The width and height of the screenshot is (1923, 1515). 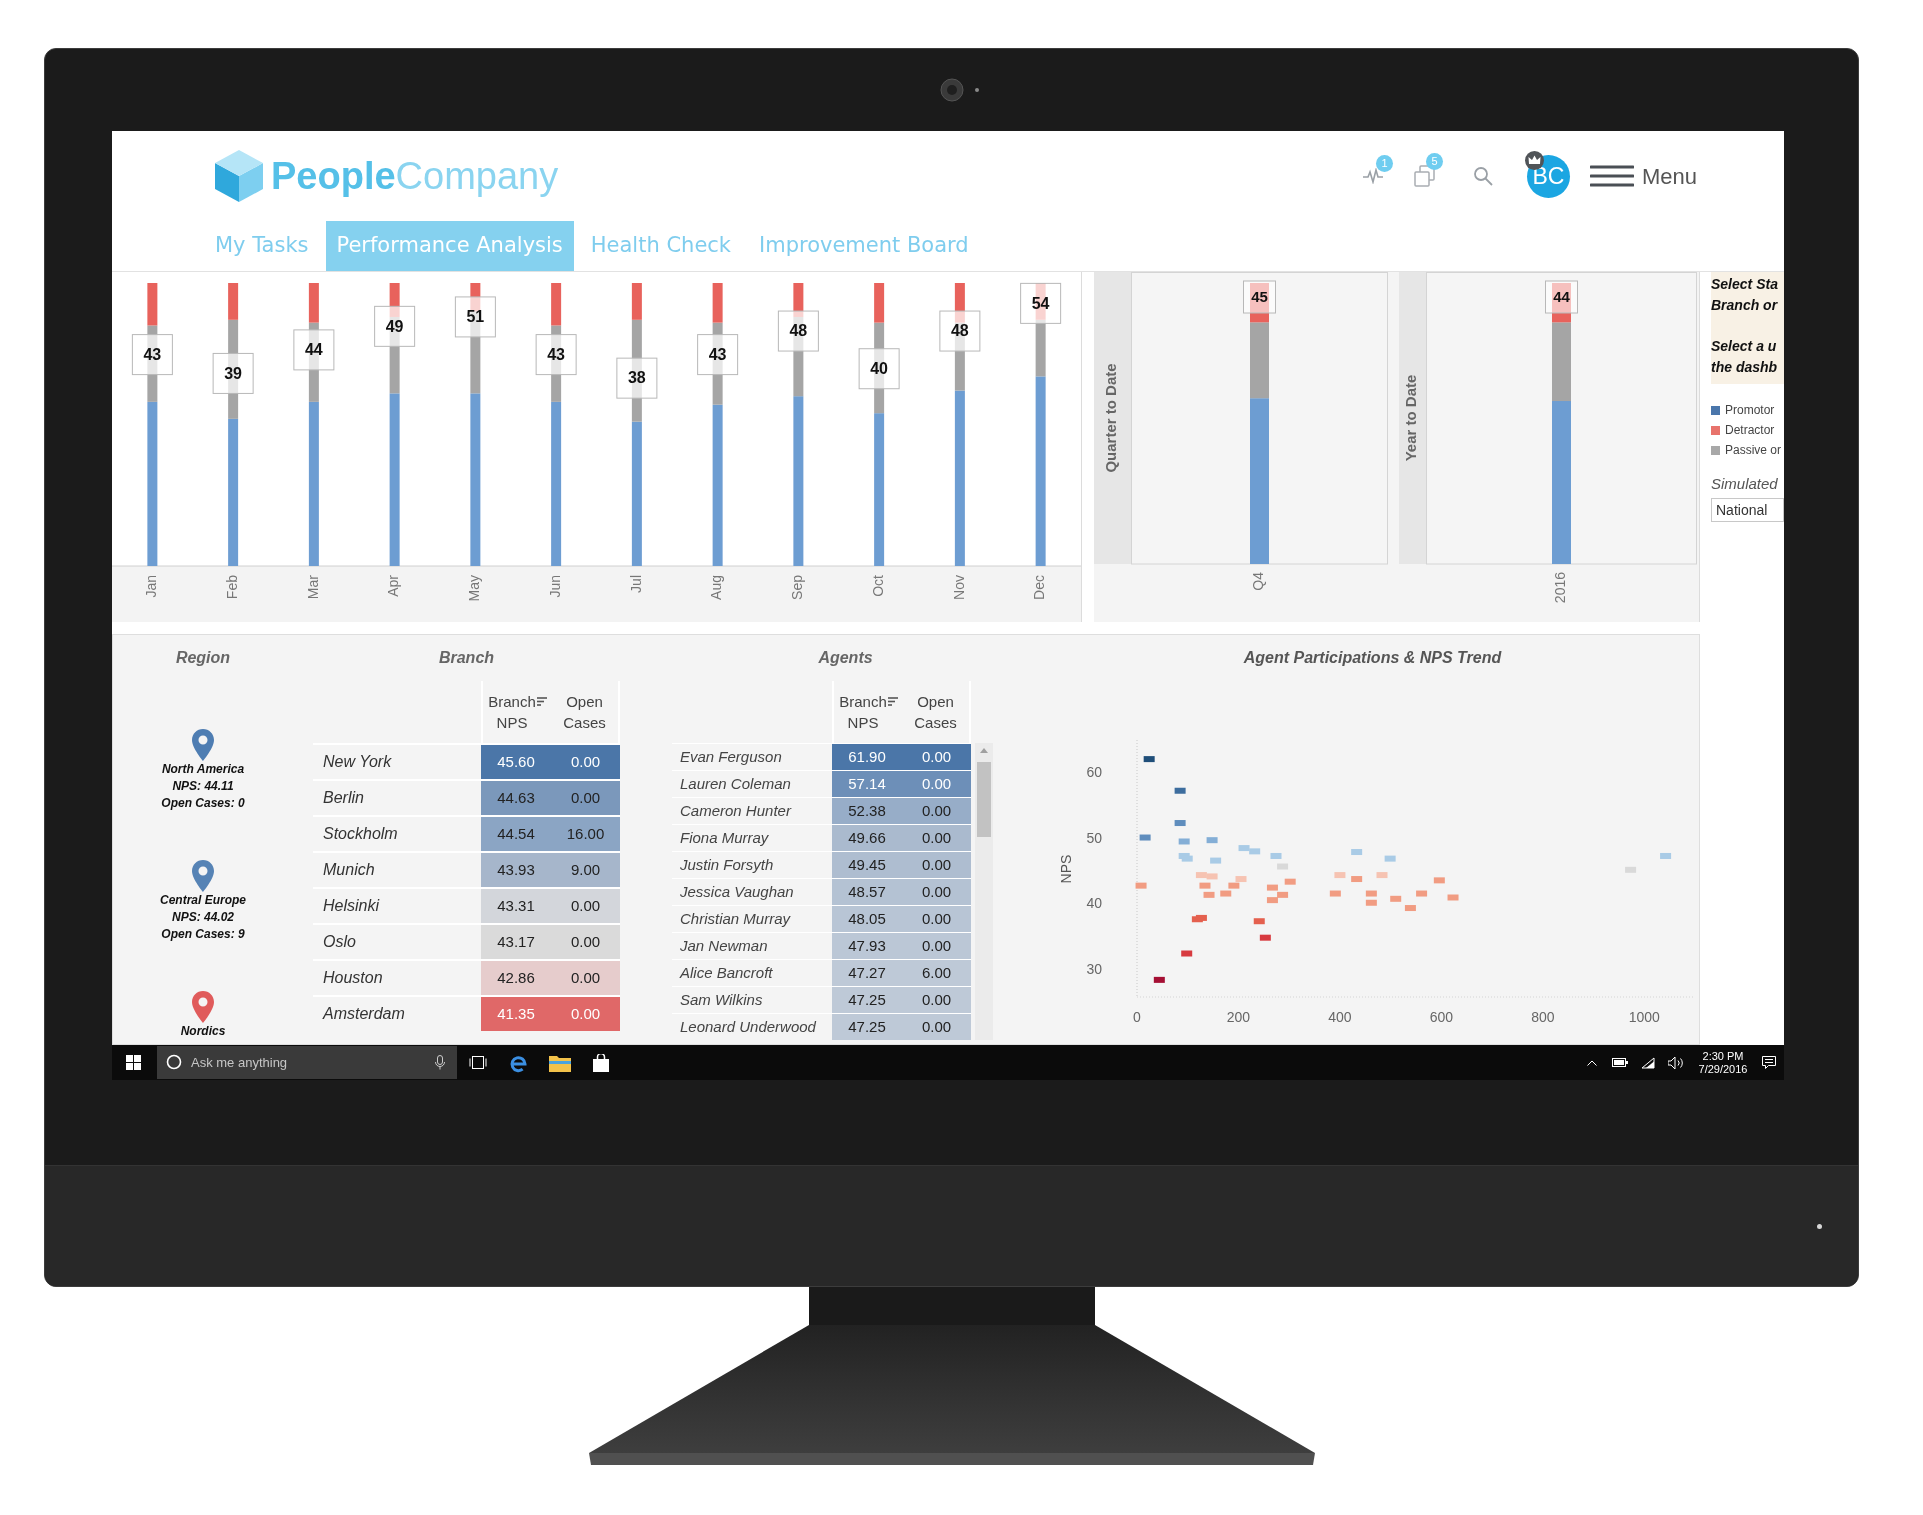 I want to click on nps-cell: 47.93, so click(x=867, y=946).